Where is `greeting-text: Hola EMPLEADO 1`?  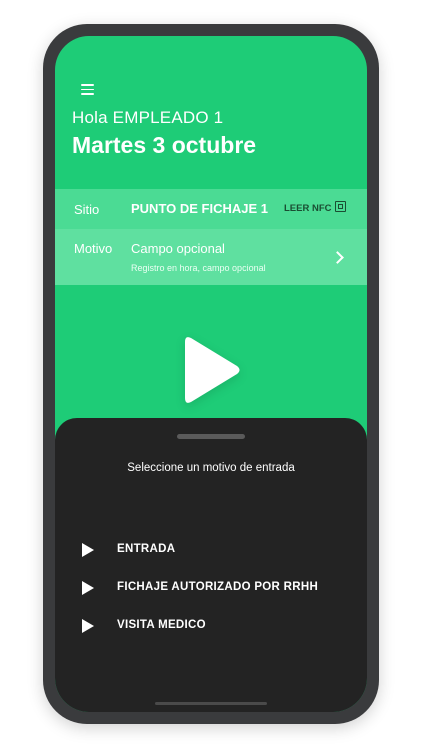
greeting-text: Hola EMPLEADO 1 is located at coordinates (148, 117).